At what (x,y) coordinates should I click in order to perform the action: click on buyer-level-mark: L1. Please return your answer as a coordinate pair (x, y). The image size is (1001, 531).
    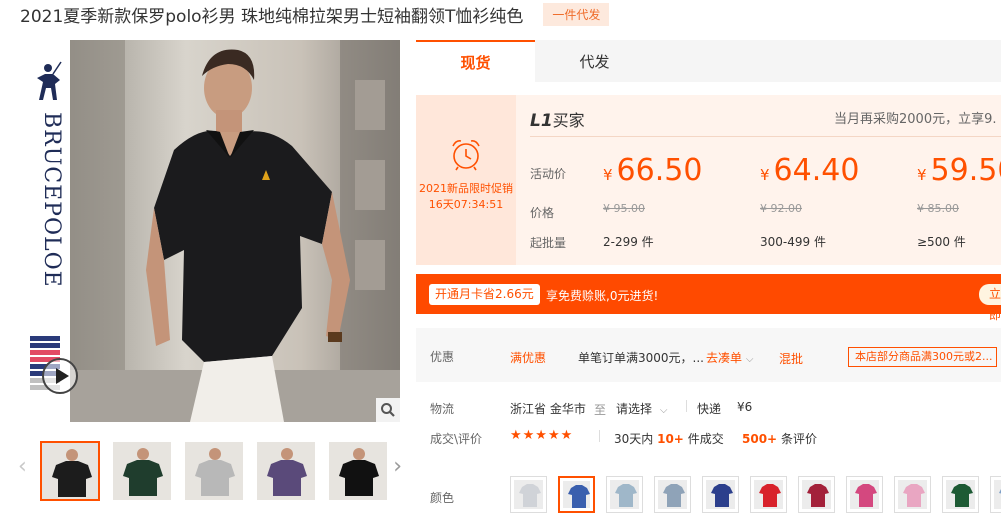
    Looking at the image, I should click on (541, 121).